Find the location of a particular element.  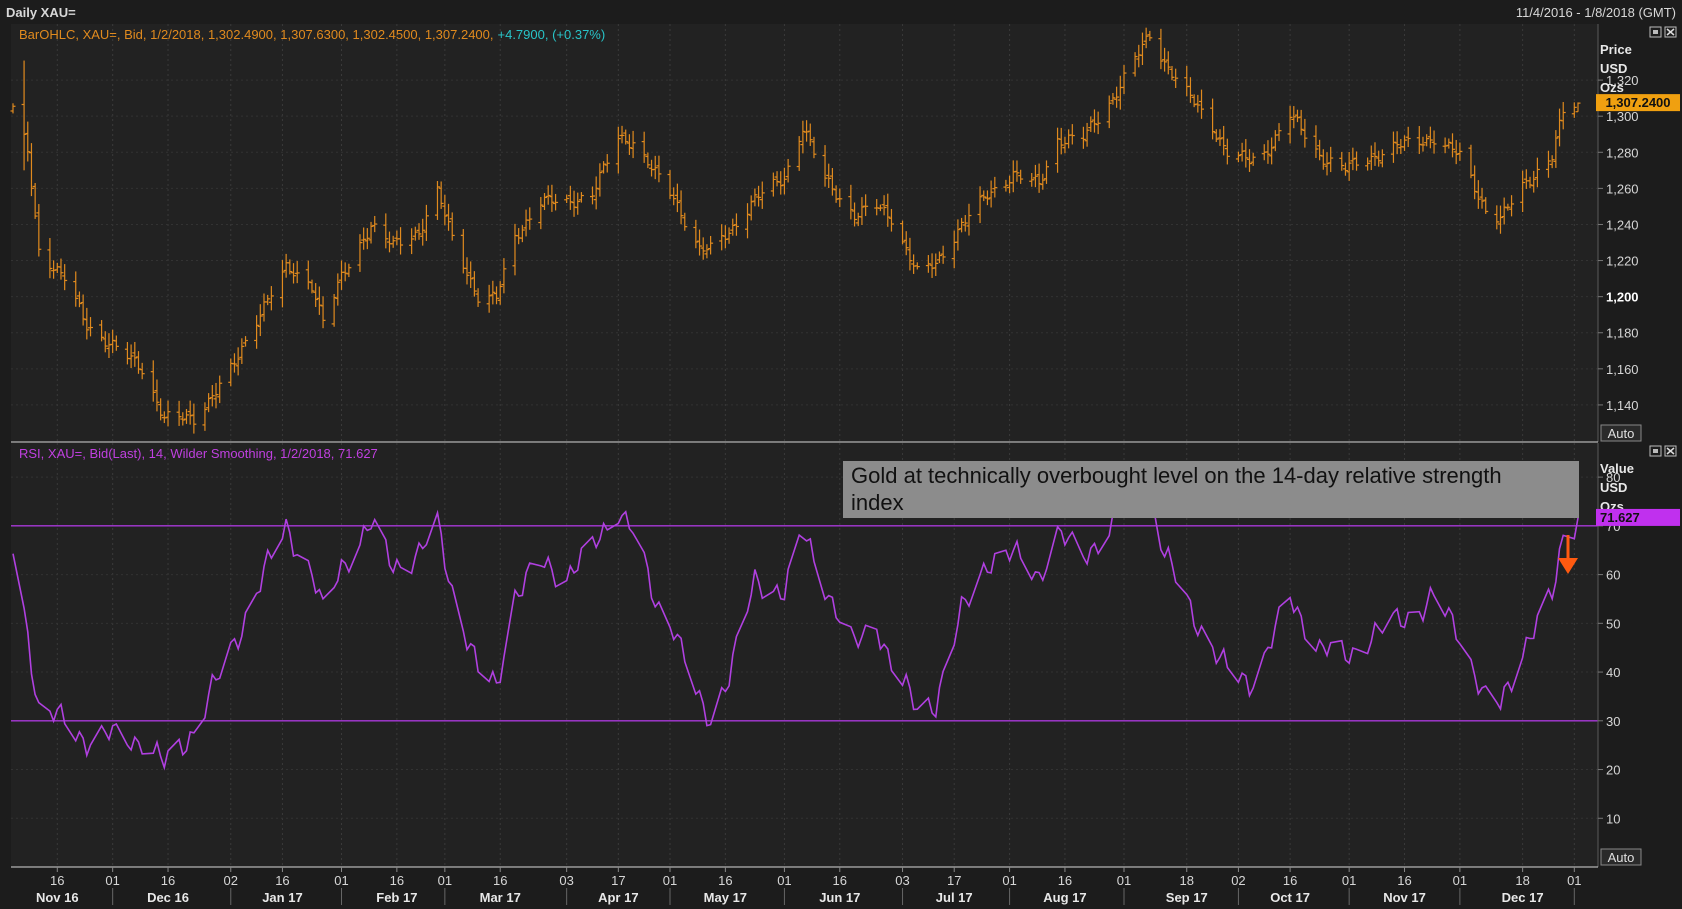

x-month-label: Dec 17 is located at coordinates (1523, 897).